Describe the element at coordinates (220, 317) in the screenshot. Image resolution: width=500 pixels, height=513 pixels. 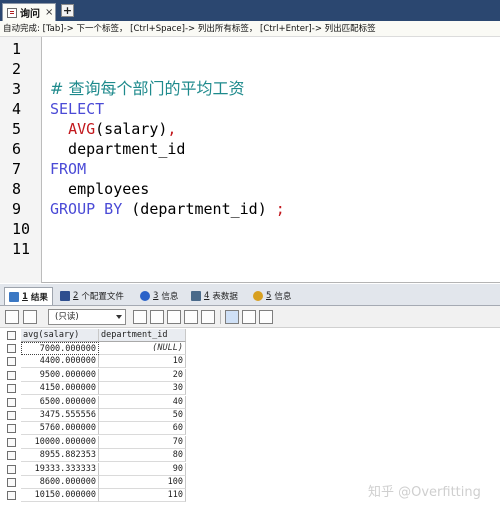
I see `toolbar-divider` at that location.